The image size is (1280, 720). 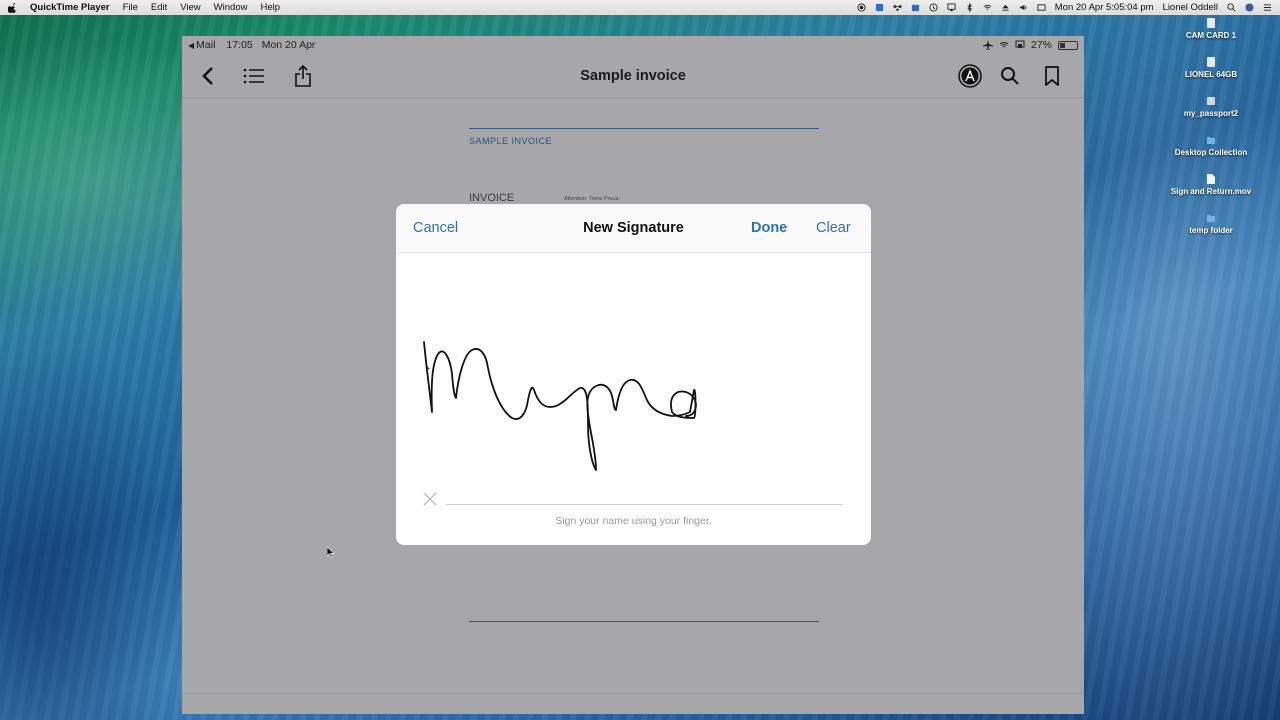 I want to click on signature-canvas, so click(x=633, y=374).